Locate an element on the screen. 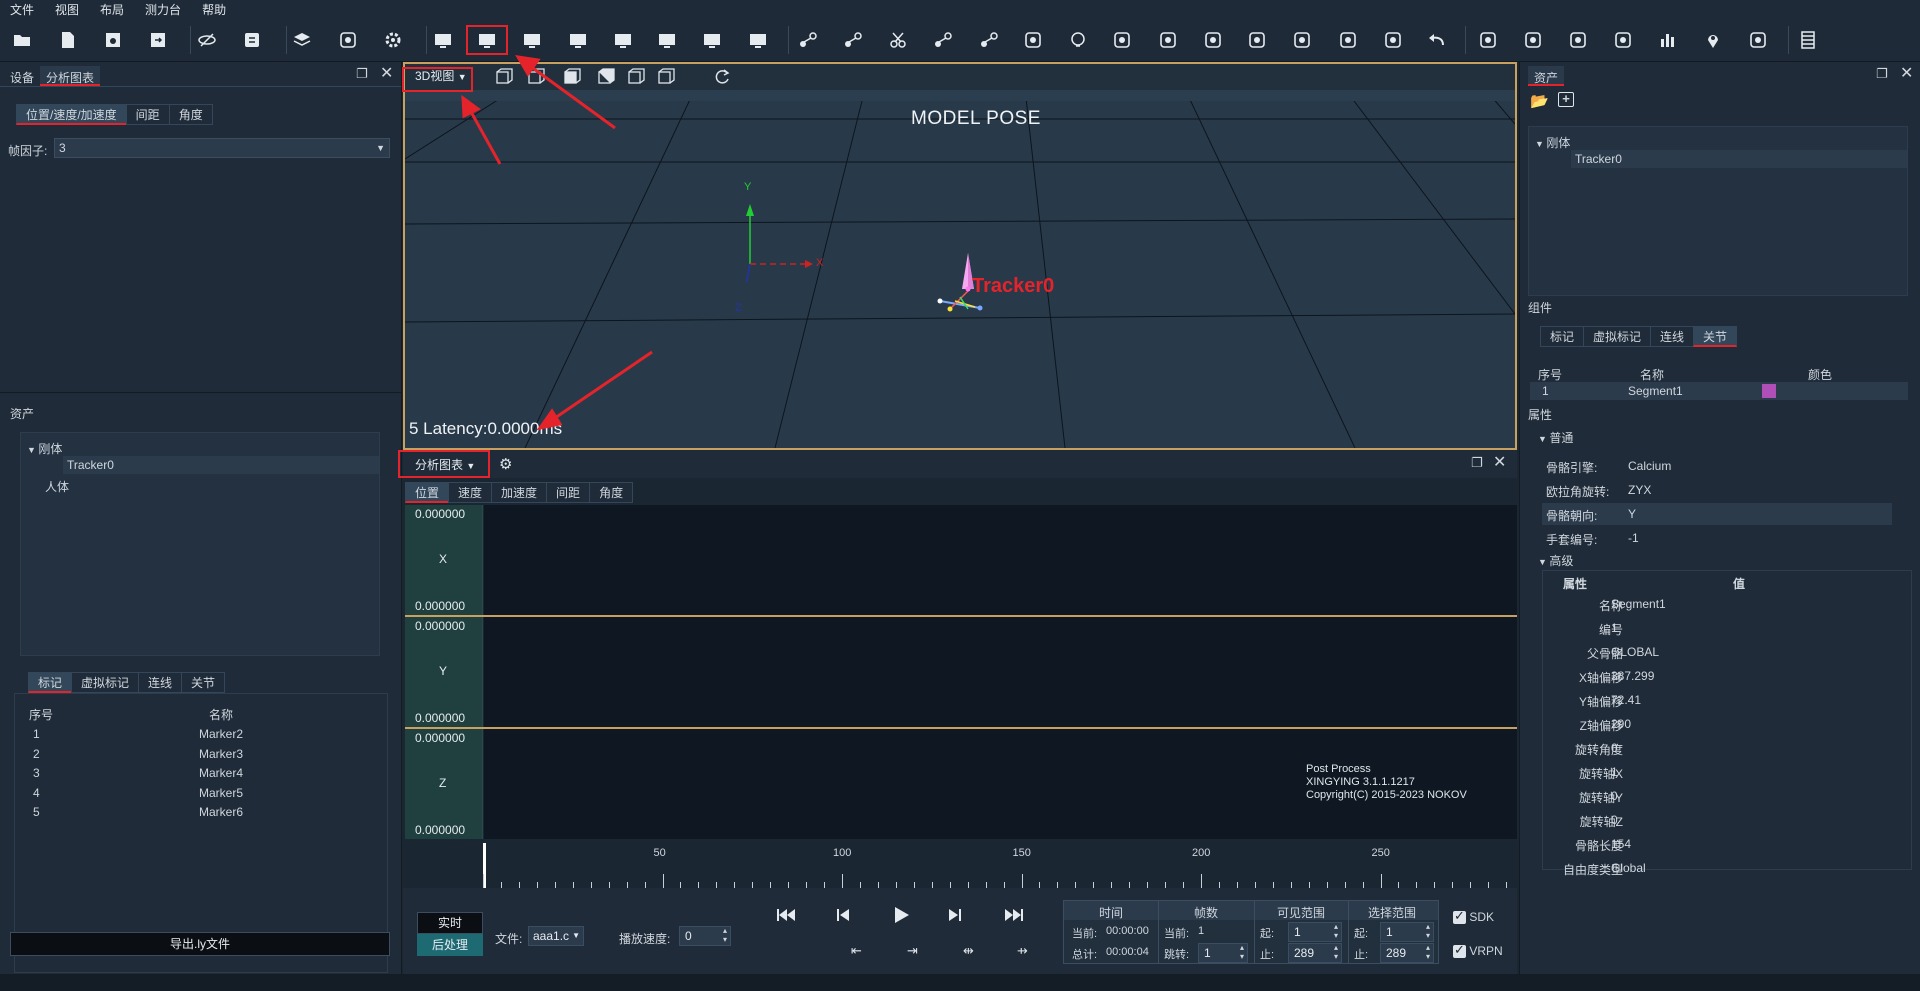  close-icon: ✕ is located at coordinates (1499, 462).